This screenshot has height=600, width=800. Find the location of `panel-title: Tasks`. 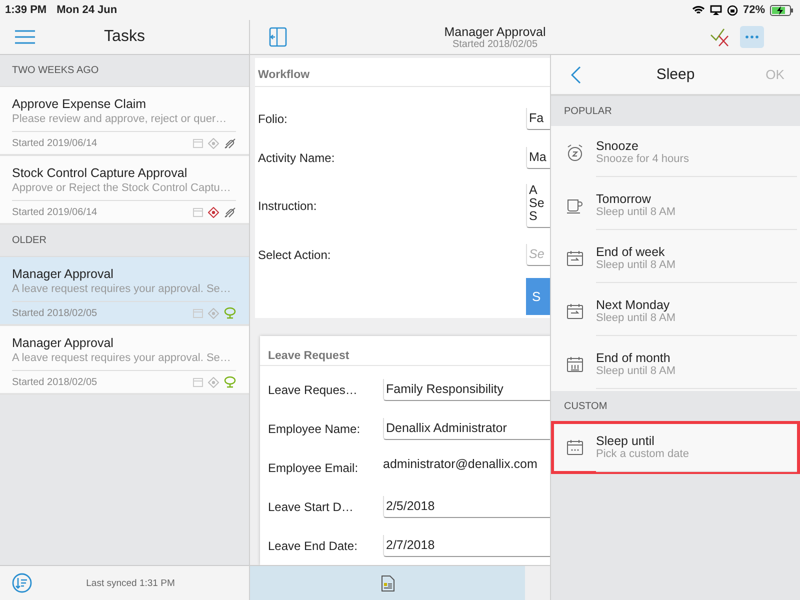

panel-title: Tasks is located at coordinates (124, 37).